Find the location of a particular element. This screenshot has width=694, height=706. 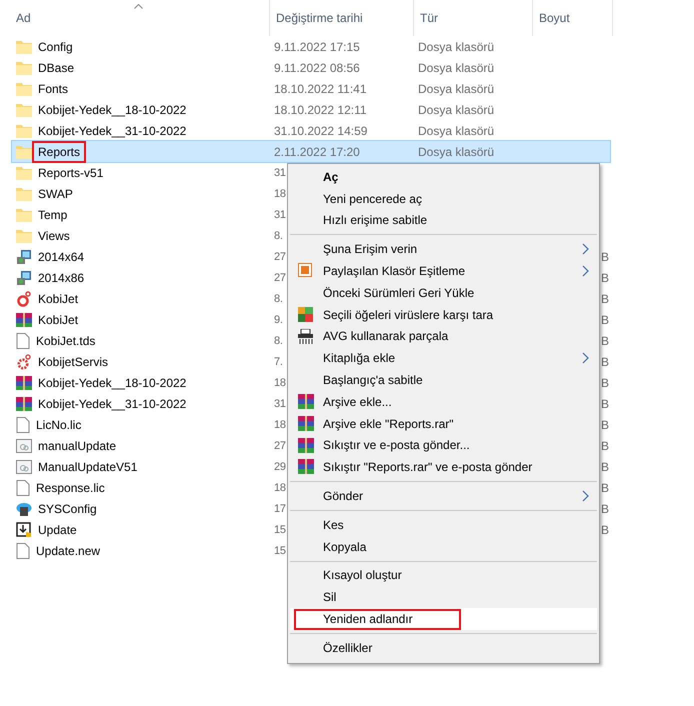

selected-row: Reports 2.11.2022 17:20 Dosya klasörü is located at coordinates (311, 151).